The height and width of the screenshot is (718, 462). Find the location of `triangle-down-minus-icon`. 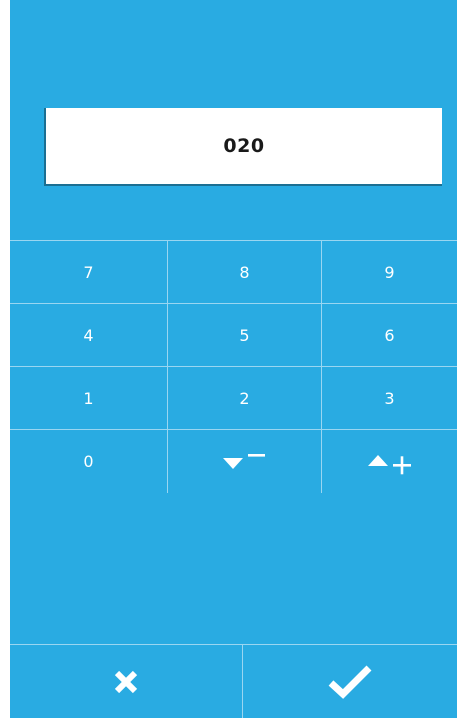

triangle-down-minus-icon is located at coordinates (243, 461).